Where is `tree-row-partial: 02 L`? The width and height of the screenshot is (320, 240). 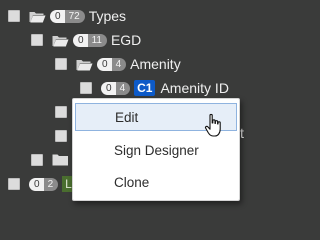 tree-row-partial: 02 L is located at coordinates (41, 184).